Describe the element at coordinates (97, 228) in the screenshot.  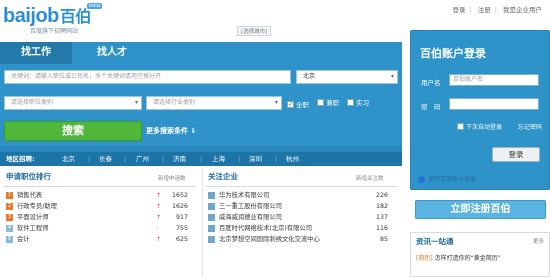
I see `list-item: 4 软件工程师 - 755` at that location.